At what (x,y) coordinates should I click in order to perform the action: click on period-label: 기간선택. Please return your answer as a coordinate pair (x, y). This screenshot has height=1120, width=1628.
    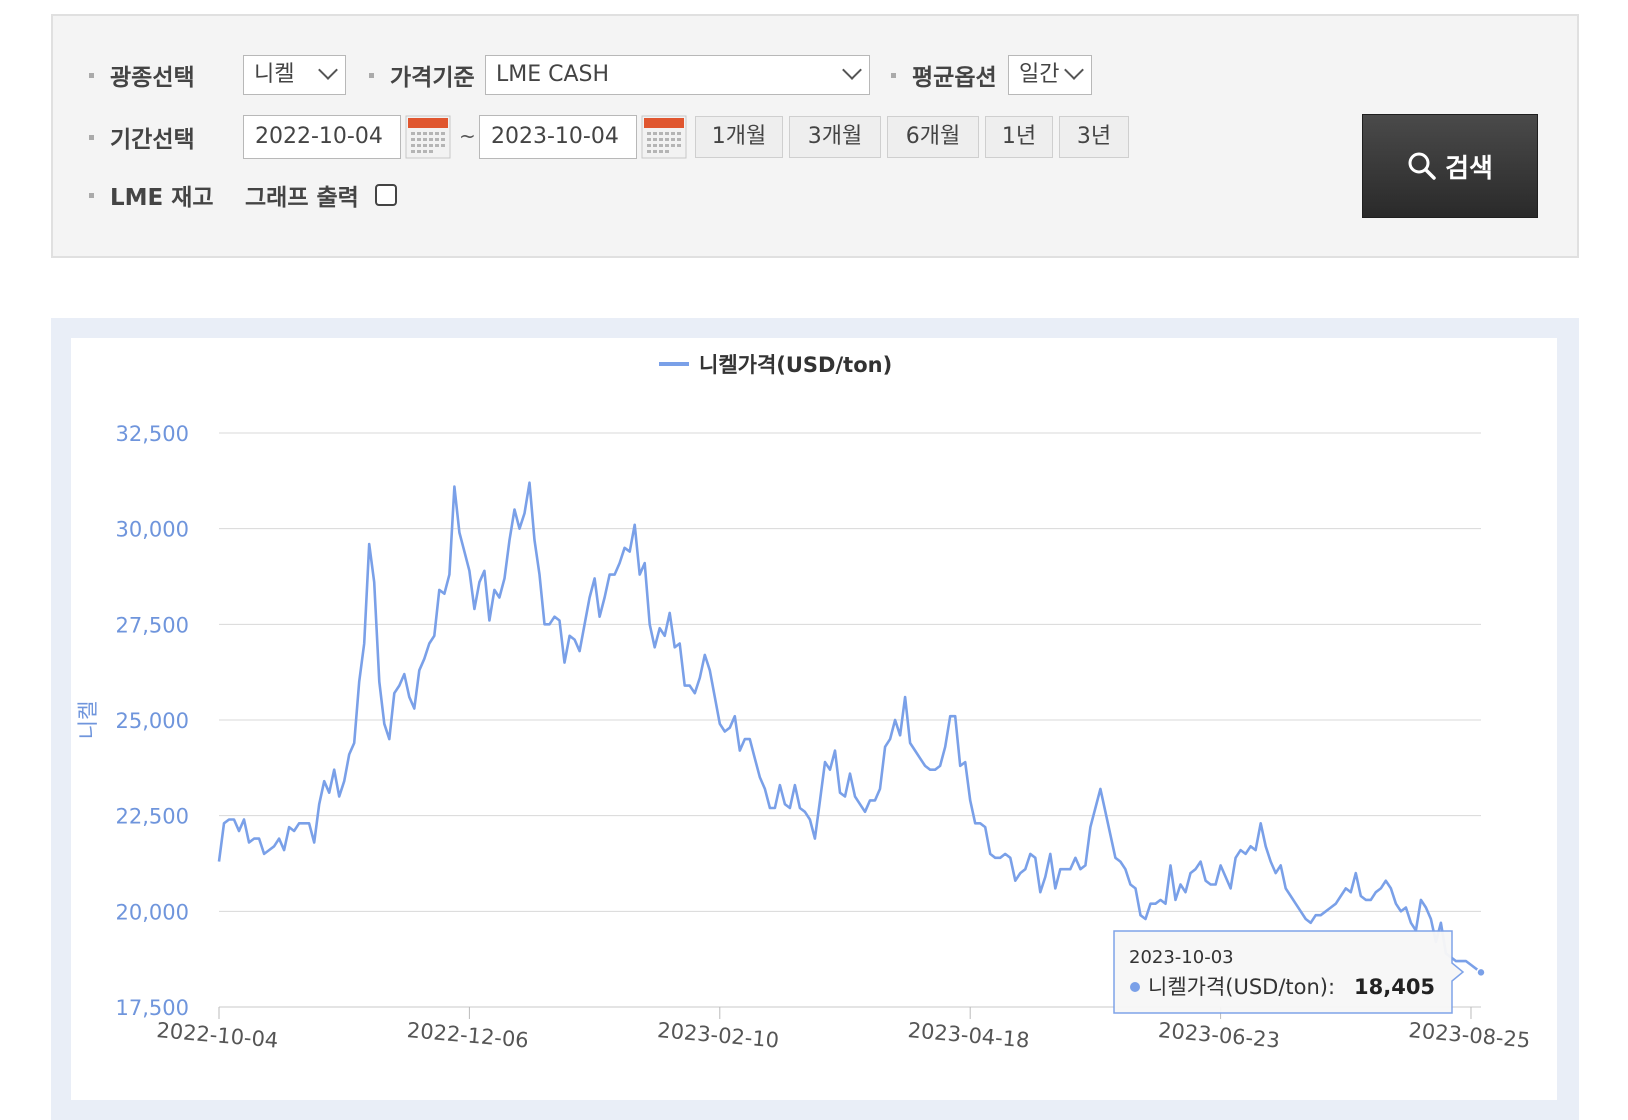
    Looking at the image, I should click on (142, 137).